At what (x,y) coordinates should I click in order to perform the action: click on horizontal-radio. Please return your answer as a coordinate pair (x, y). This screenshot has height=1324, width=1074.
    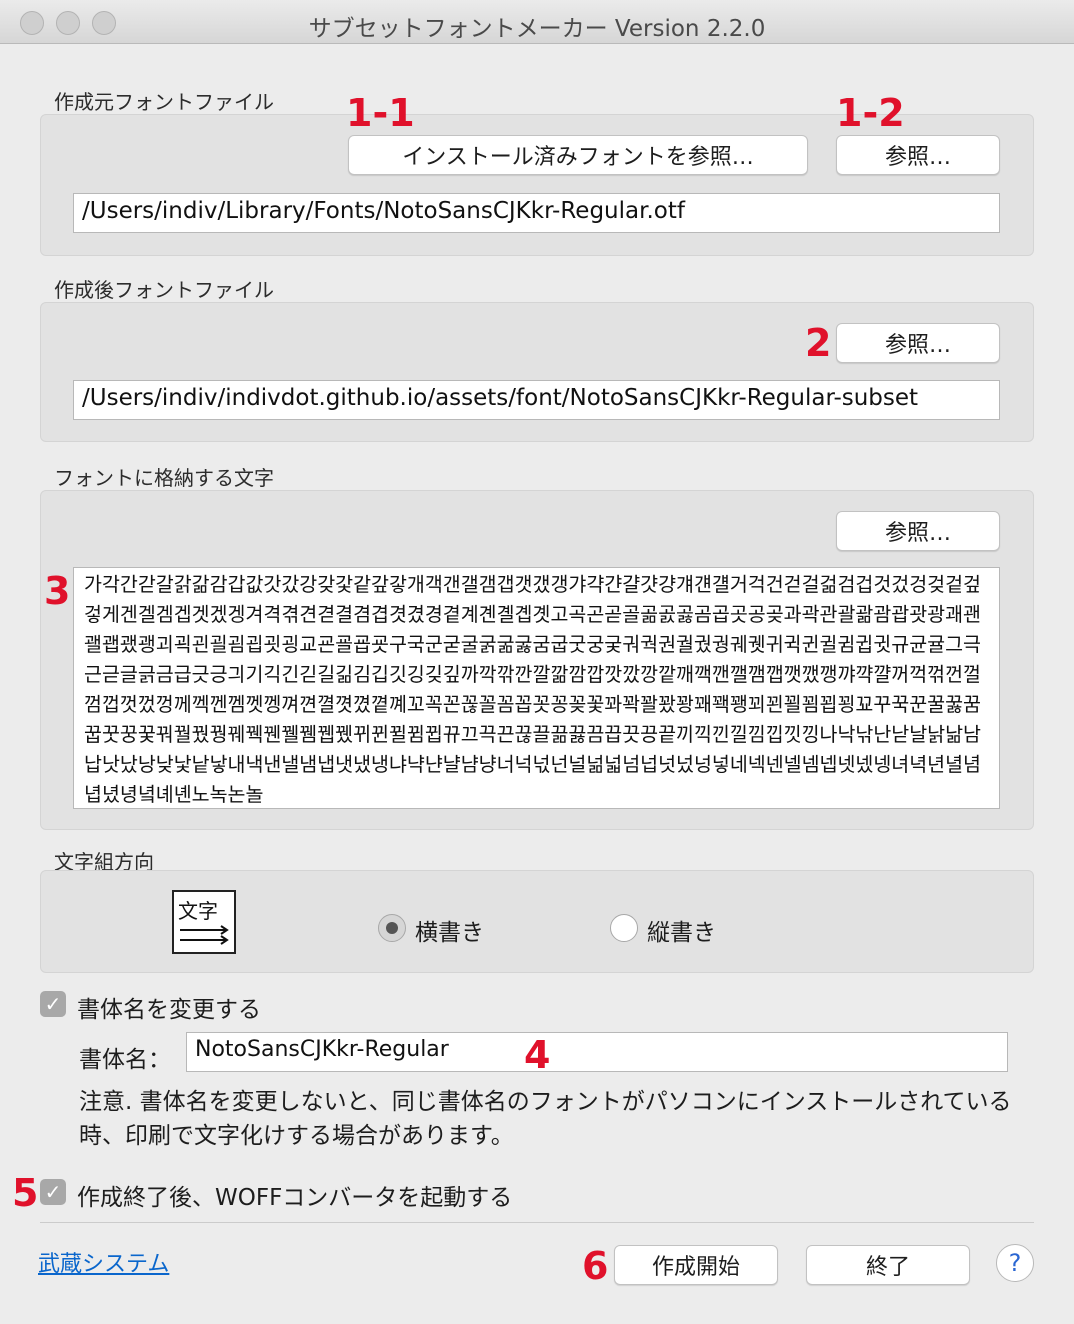
    Looking at the image, I should click on (392, 928).